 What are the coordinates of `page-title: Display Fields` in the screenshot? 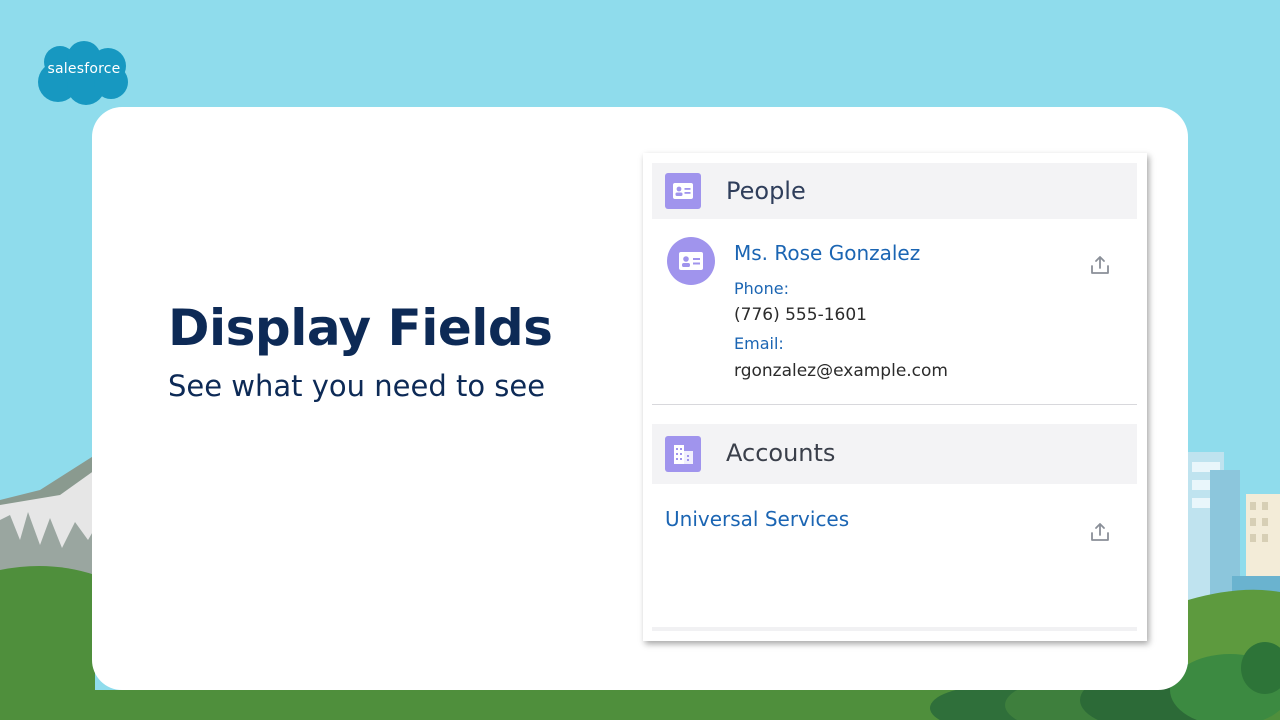 It's located at (360, 328).